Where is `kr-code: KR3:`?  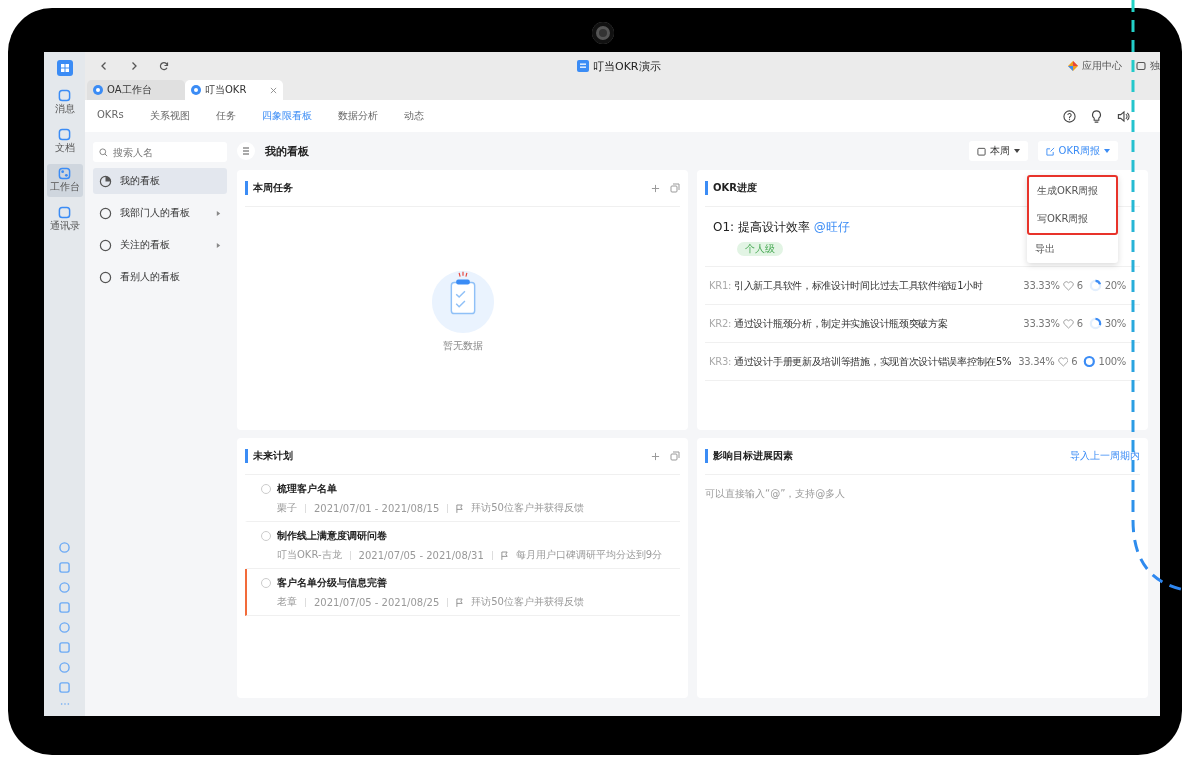
kr-code: KR3: is located at coordinates (720, 361).